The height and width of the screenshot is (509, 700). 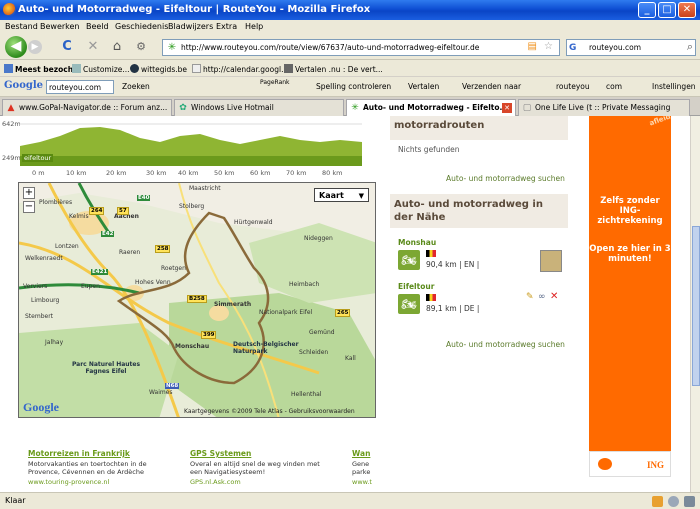 I want to click on google-search-button: Zoeken, so click(x=136, y=86).